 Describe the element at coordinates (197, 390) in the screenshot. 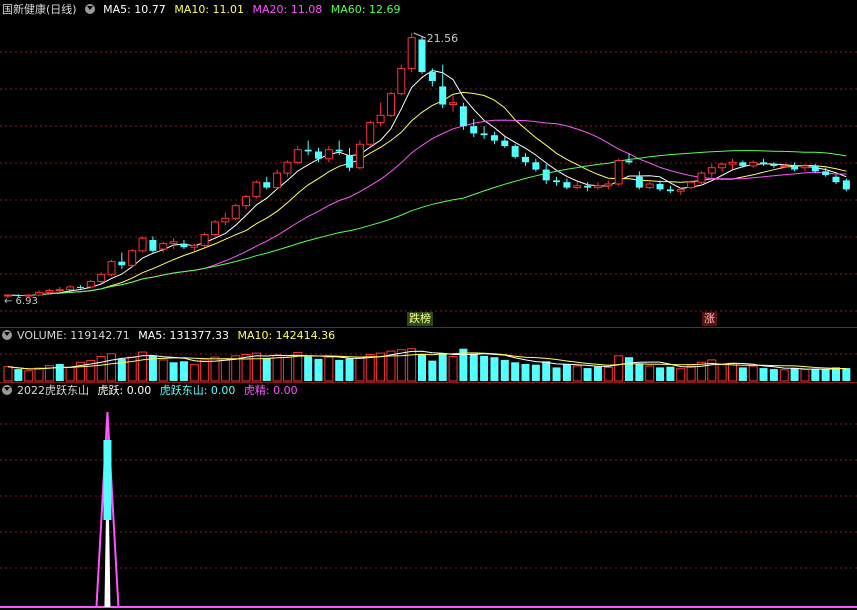

I see `huyue-dongshan-label: 虎跃东山: 0.00` at that location.